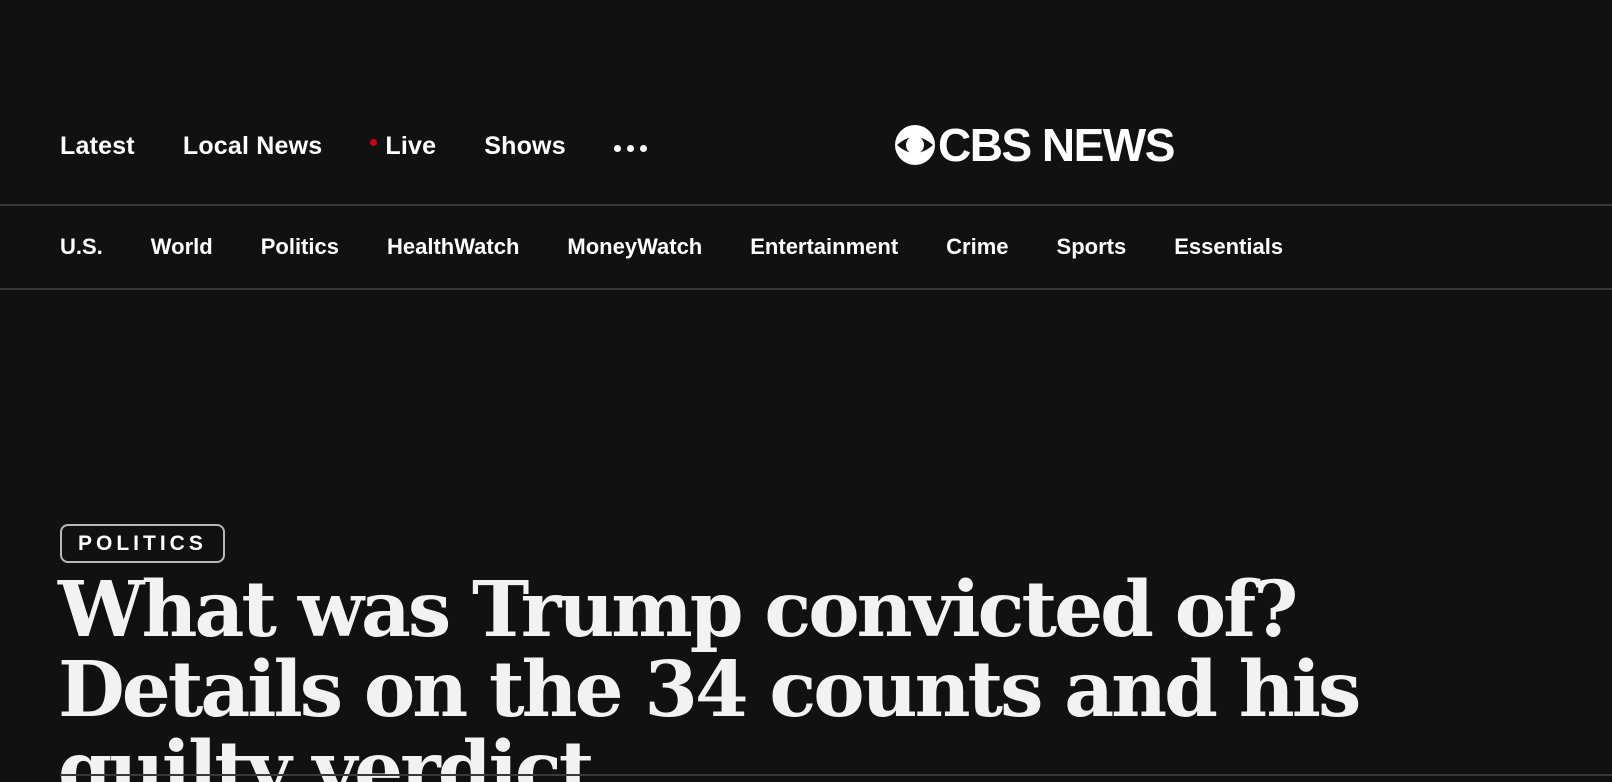 The width and height of the screenshot is (1612, 782). I want to click on cbs-news-logo: CBS NEWS, so click(1034, 145).